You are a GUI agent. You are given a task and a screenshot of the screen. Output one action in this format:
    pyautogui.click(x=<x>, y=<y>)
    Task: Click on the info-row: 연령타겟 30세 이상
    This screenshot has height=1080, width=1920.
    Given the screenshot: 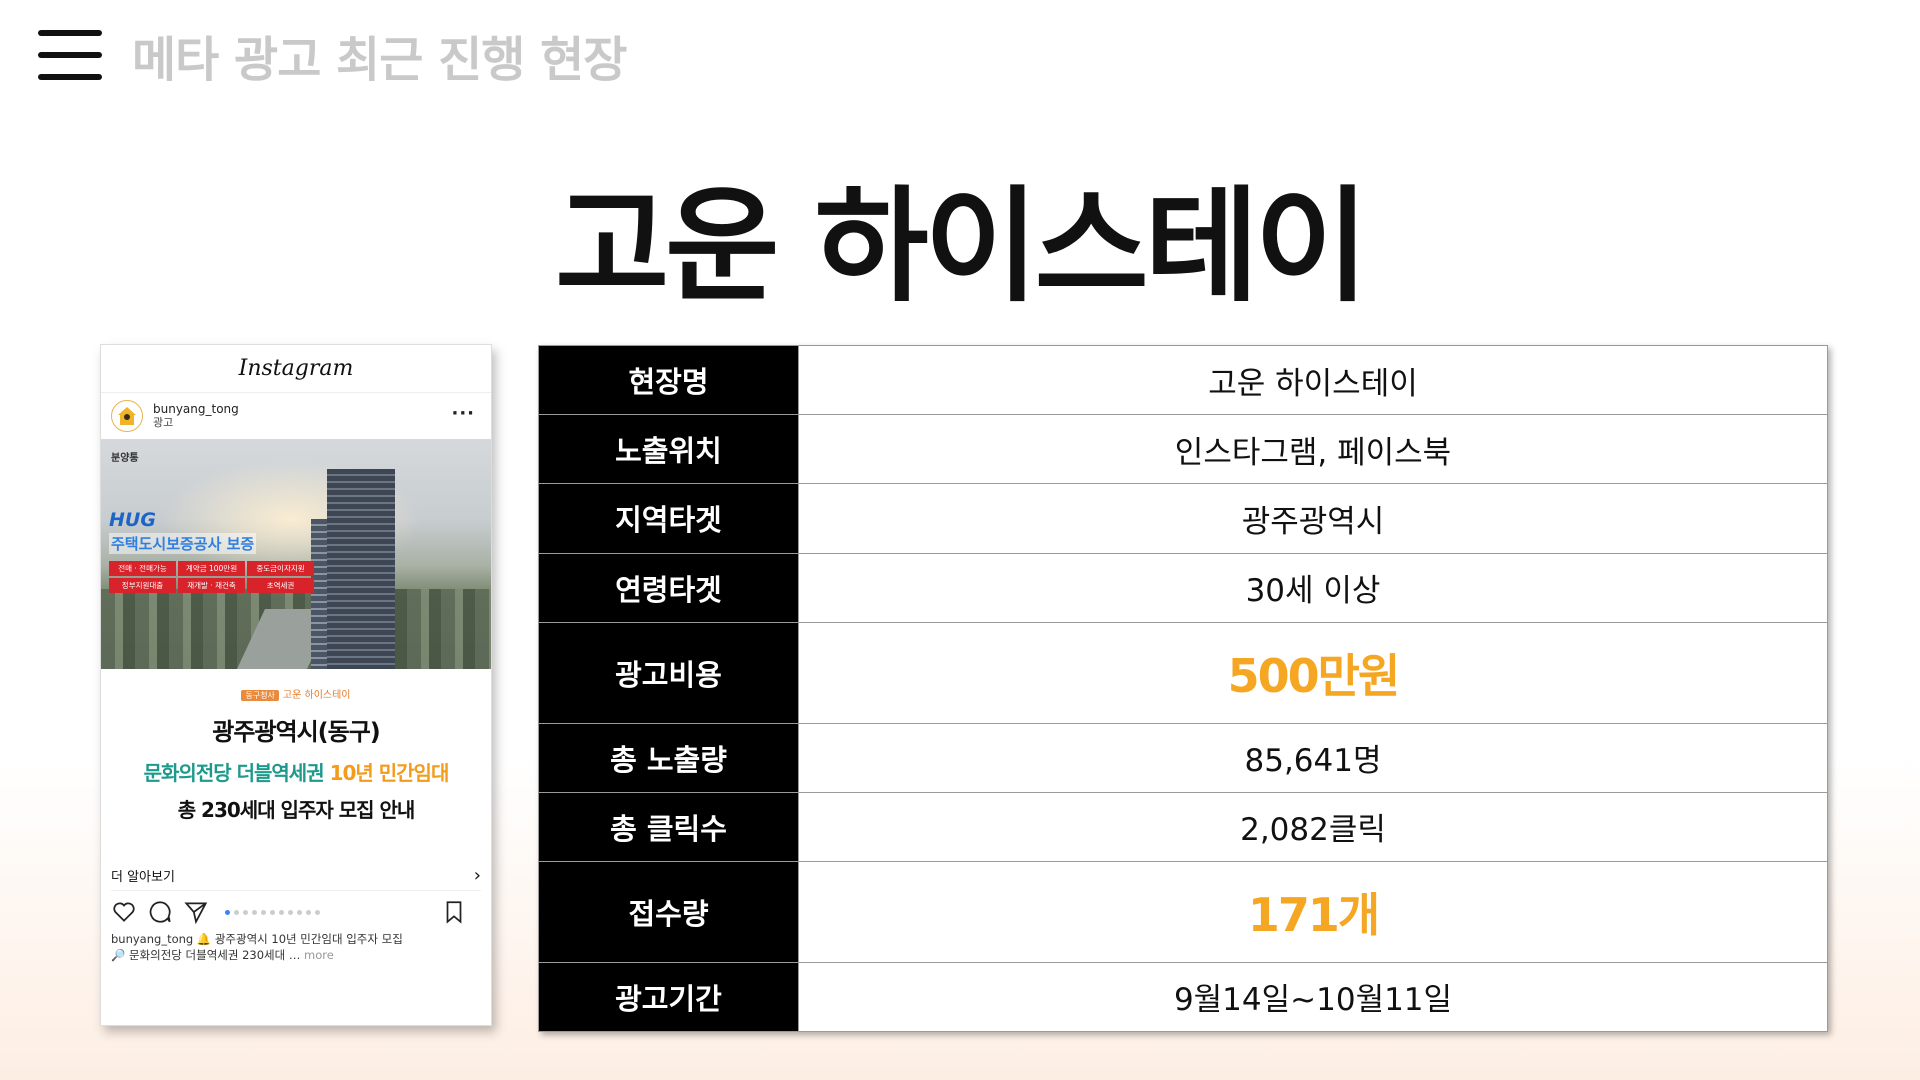 What is the action you would take?
    pyautogui.click(x=1183, y=587)
    